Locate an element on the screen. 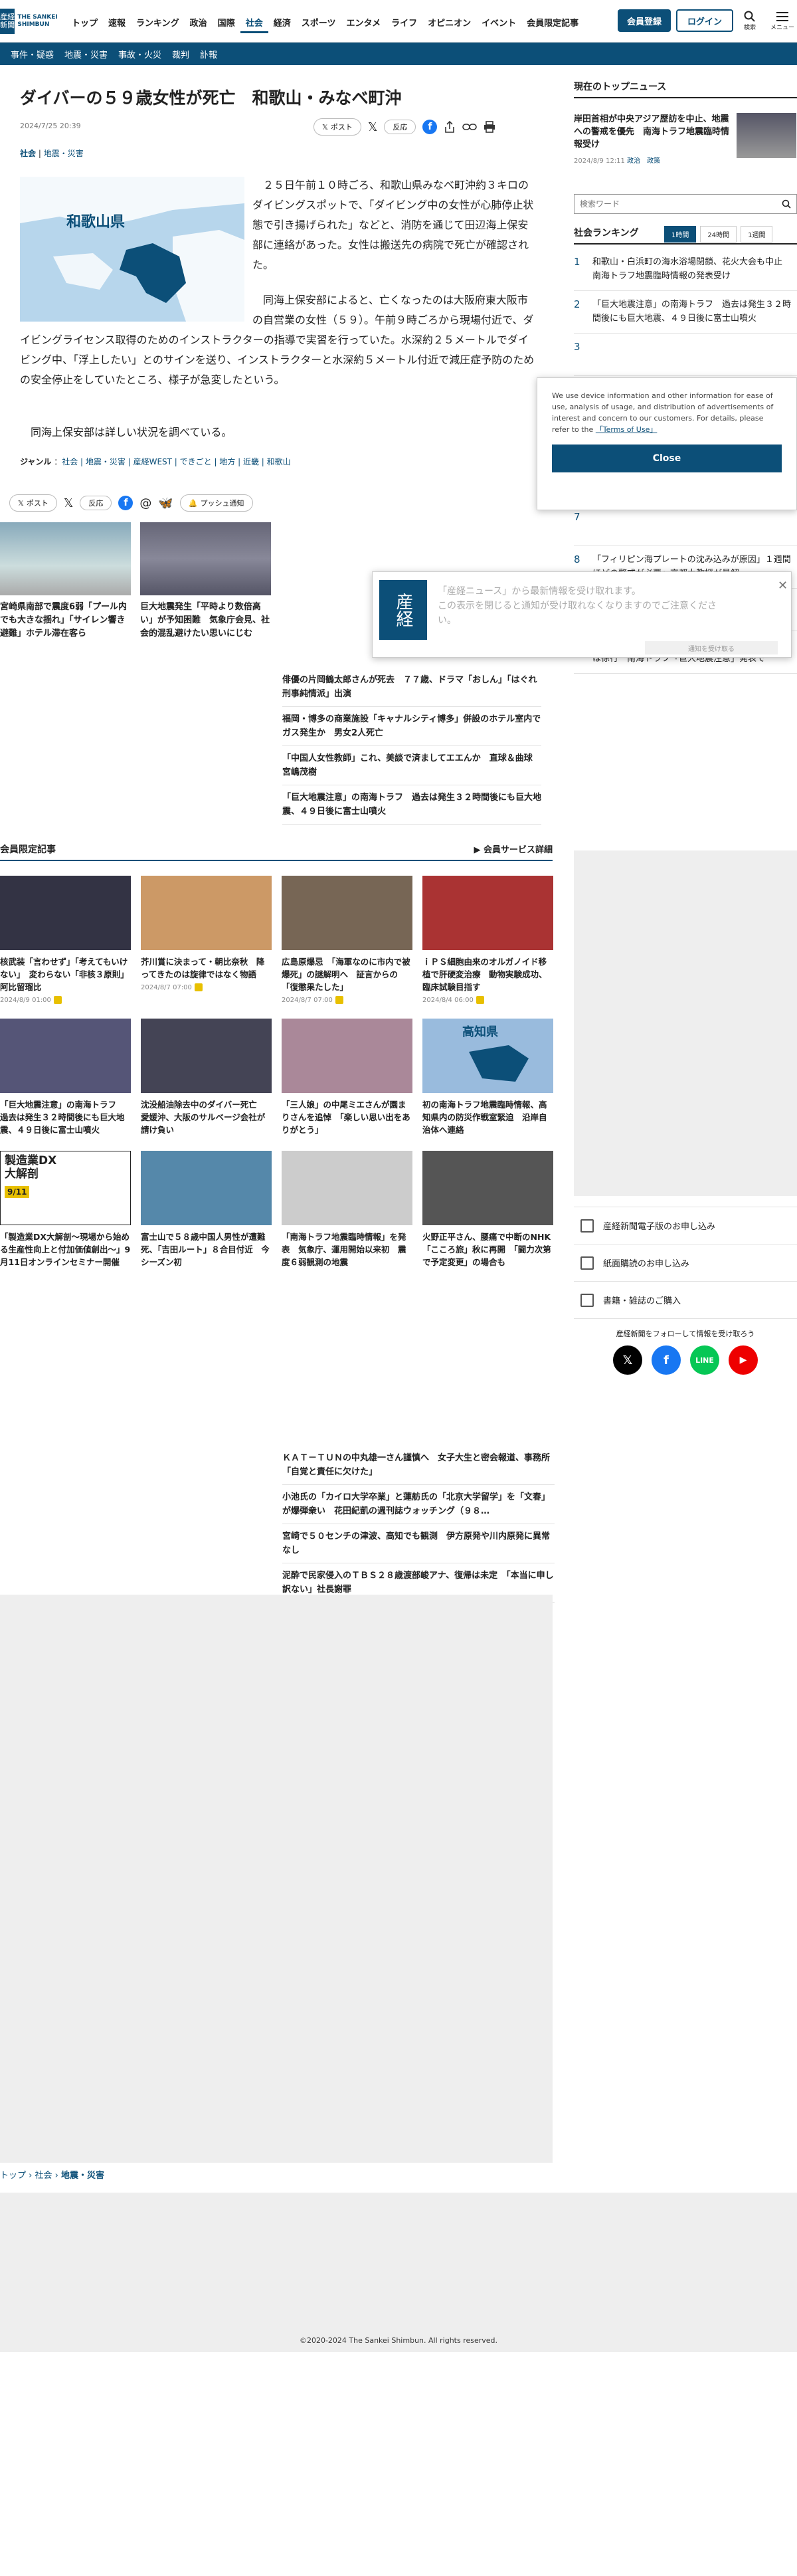 The width and height of the screenshot is (797, 2576). menu-button: メニュー is located at coordinates (782, 21).